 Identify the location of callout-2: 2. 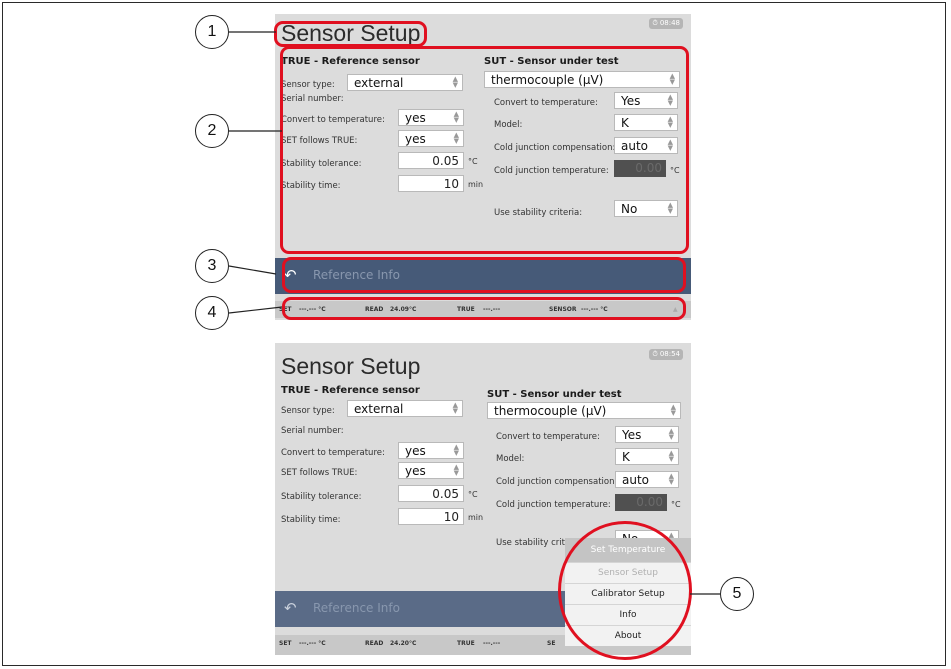
(212, 131).